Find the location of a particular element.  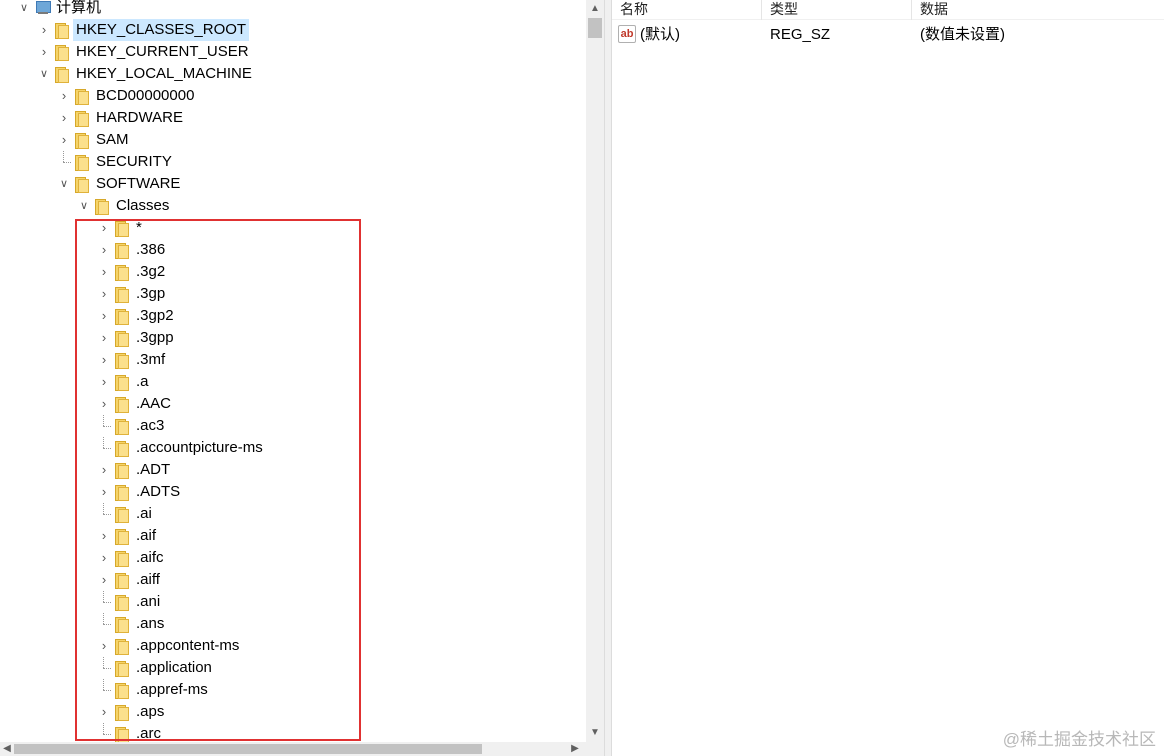

tree-node-label: .3gpp is located at coordinates (155, 337).